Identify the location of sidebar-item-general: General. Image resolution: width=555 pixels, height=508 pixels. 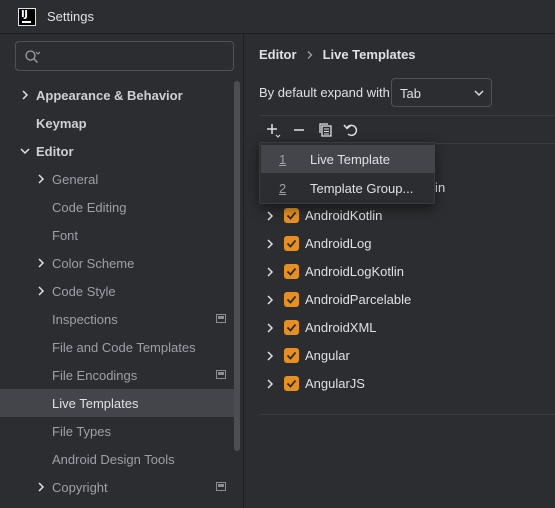
(118, 179).